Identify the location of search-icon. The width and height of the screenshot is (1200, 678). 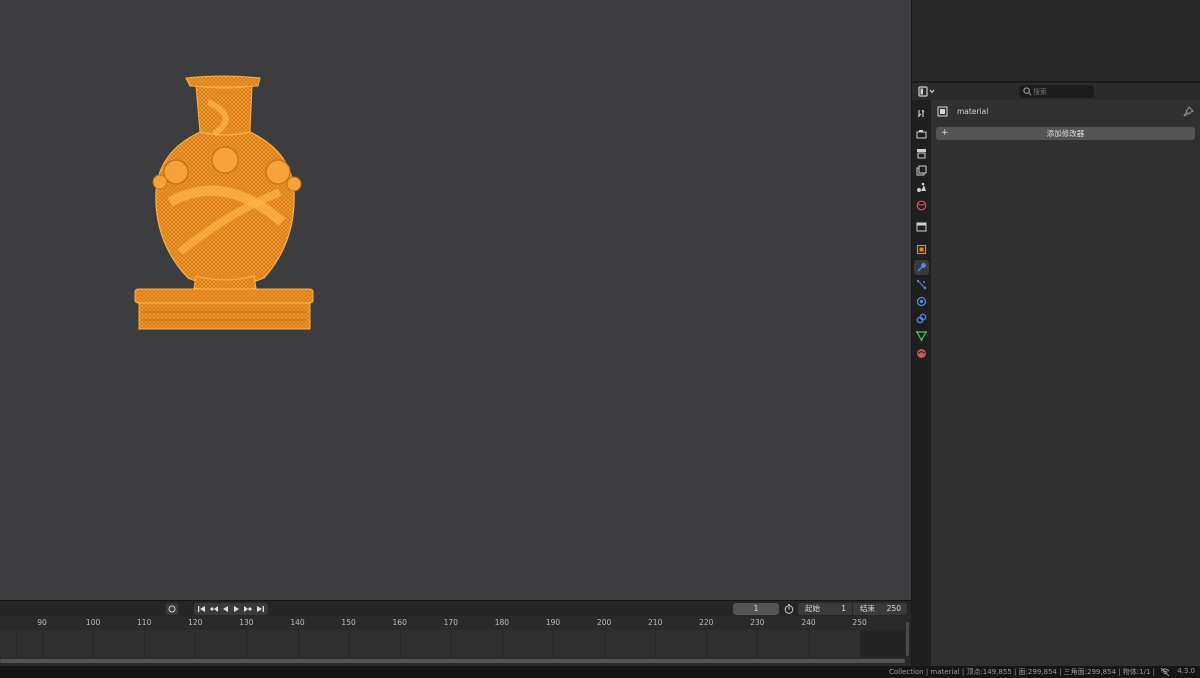
(1027, 91).